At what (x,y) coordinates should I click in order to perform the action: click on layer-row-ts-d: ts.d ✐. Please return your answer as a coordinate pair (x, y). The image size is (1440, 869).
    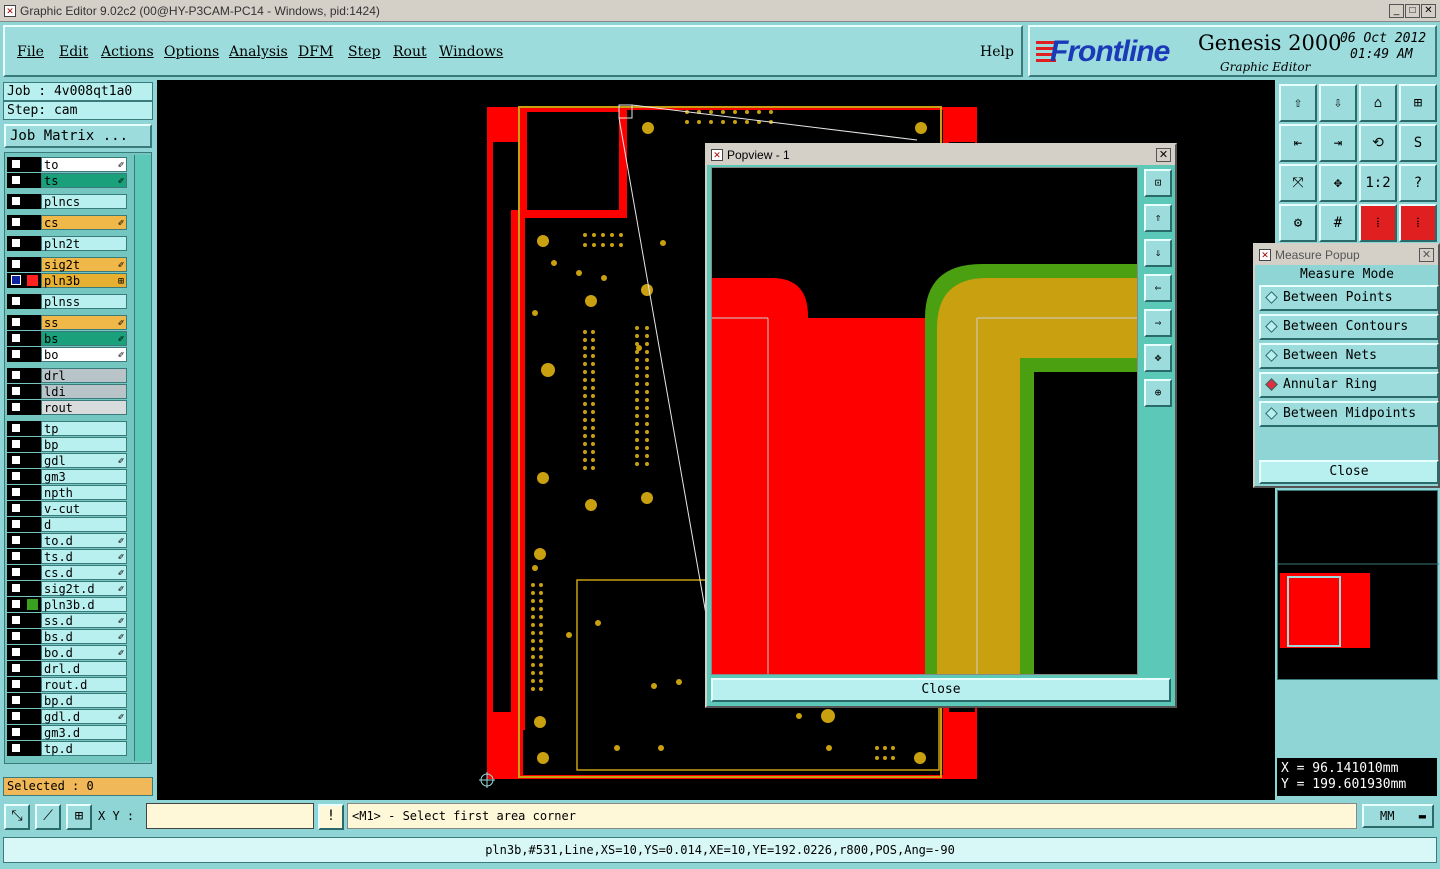
    Looking at the image, I should click on (67, 556).